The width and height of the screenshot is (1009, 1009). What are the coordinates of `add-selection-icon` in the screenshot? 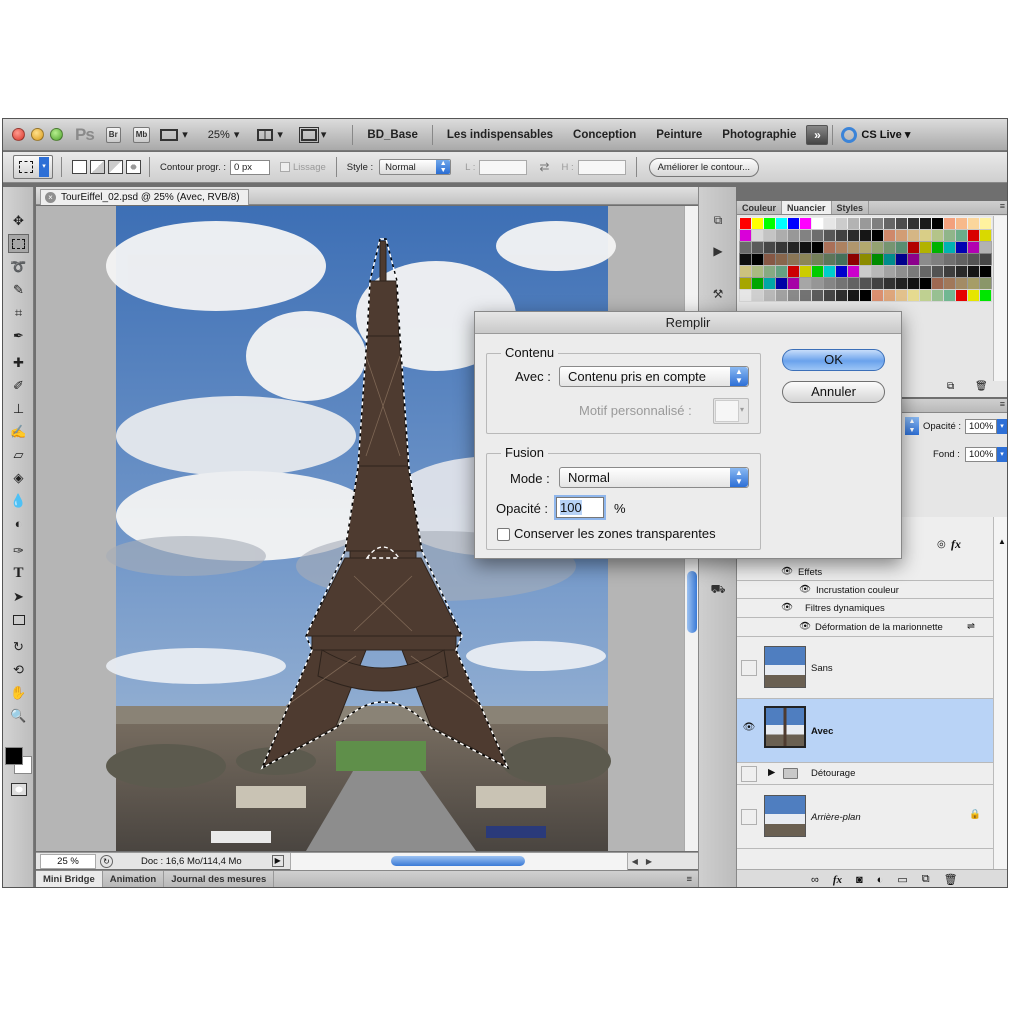 It's located at (97, 167).